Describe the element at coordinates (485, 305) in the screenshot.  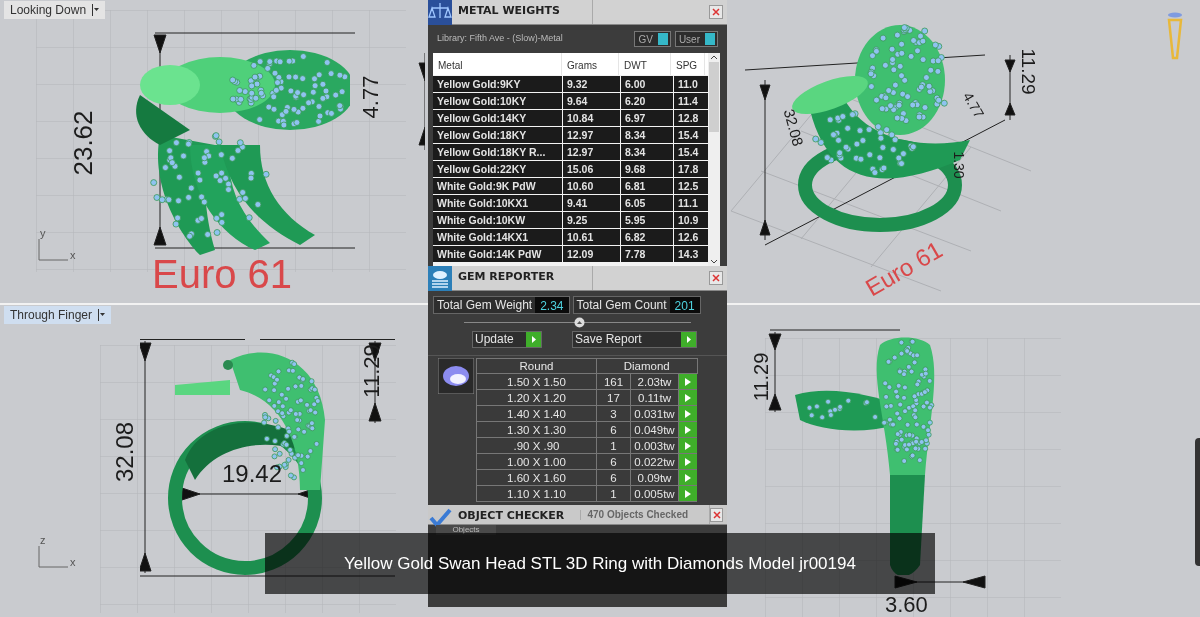
I see `stat-label: Total Gem Weight` at that location.